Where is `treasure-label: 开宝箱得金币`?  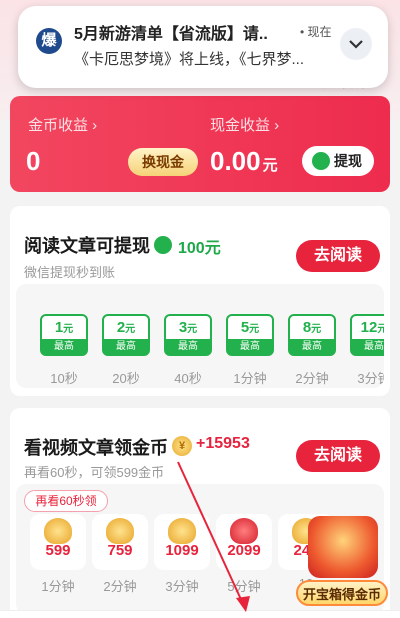
treasure-label: 开宝箱得金币 is located at coordinates (342, 593).